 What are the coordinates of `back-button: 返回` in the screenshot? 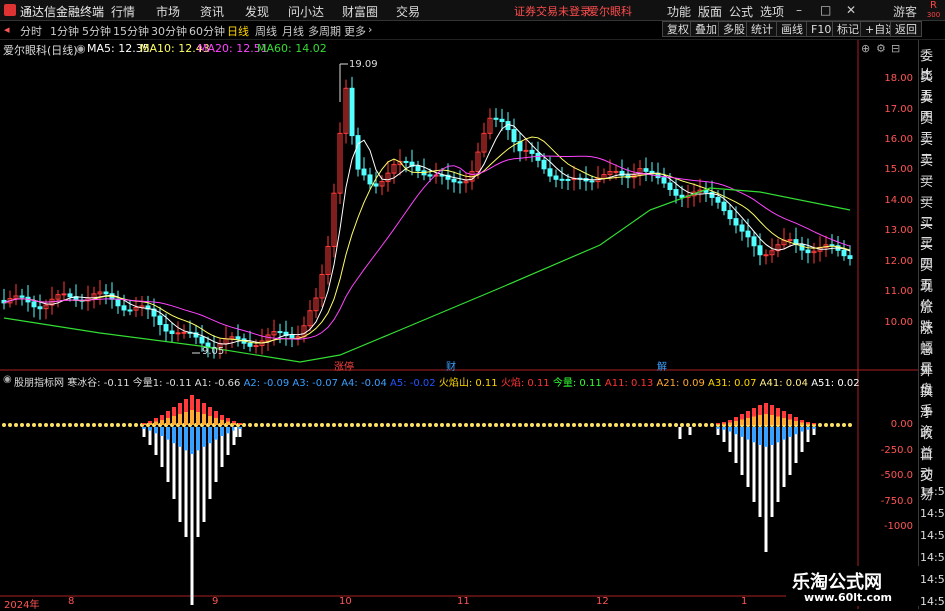 It's located at (906, 29).